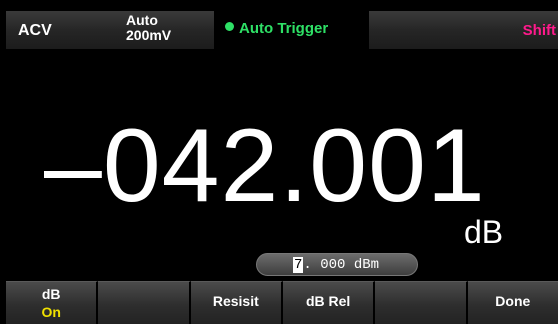 The height and width of the screenshot is (324, 558). I want to click on softkey-bar: dB On Resisit dB Rel Done, so click(282, 302).